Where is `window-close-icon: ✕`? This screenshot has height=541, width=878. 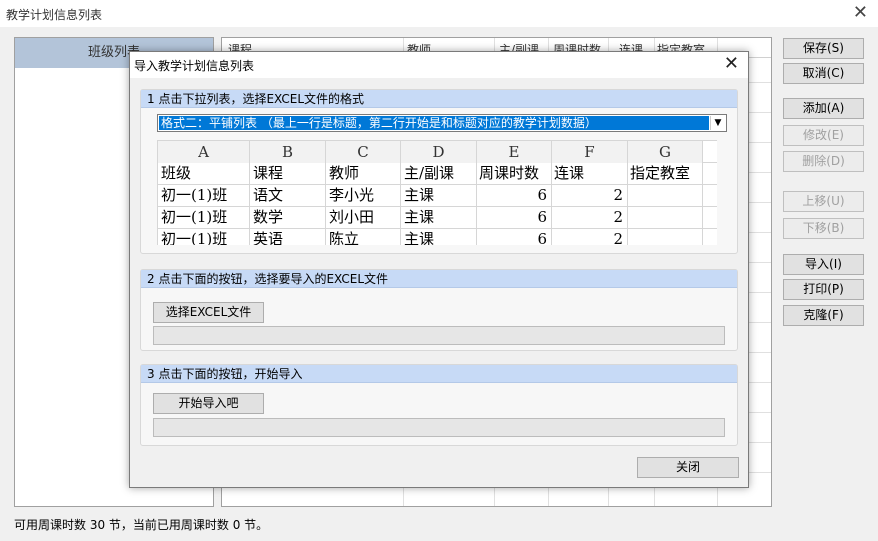
window-close-icon: ✕ is located at coordinates (860, 12).